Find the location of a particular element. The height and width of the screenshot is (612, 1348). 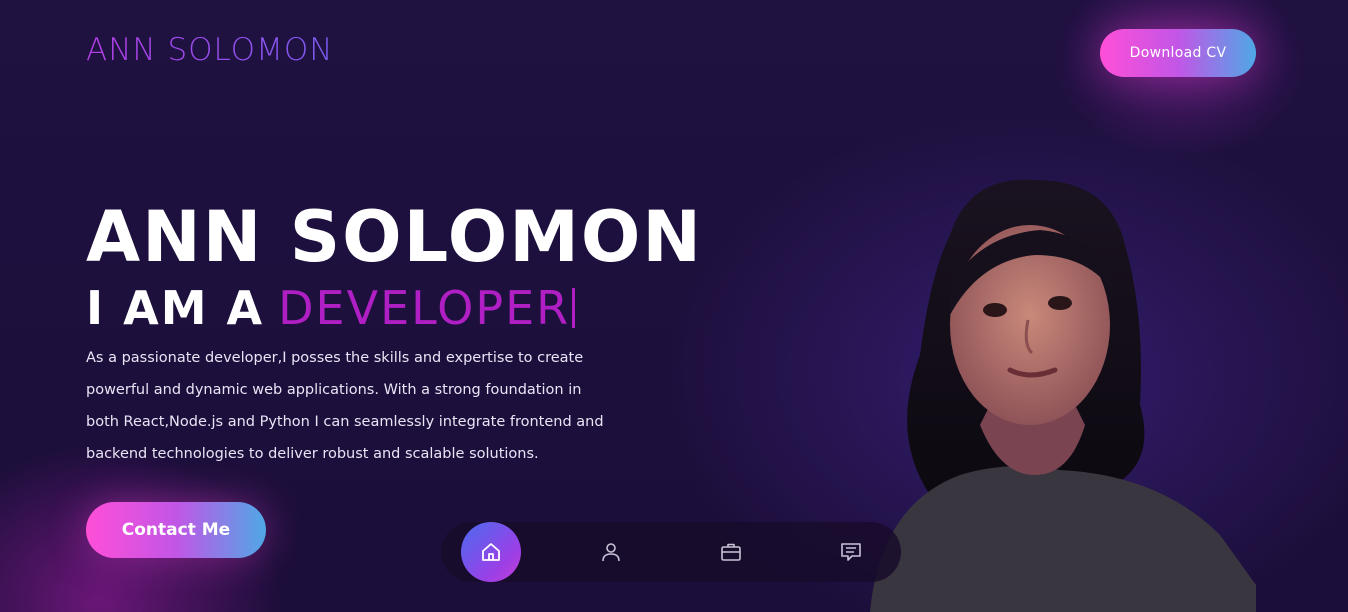

nav-contact is located at coordinates (851, 552).